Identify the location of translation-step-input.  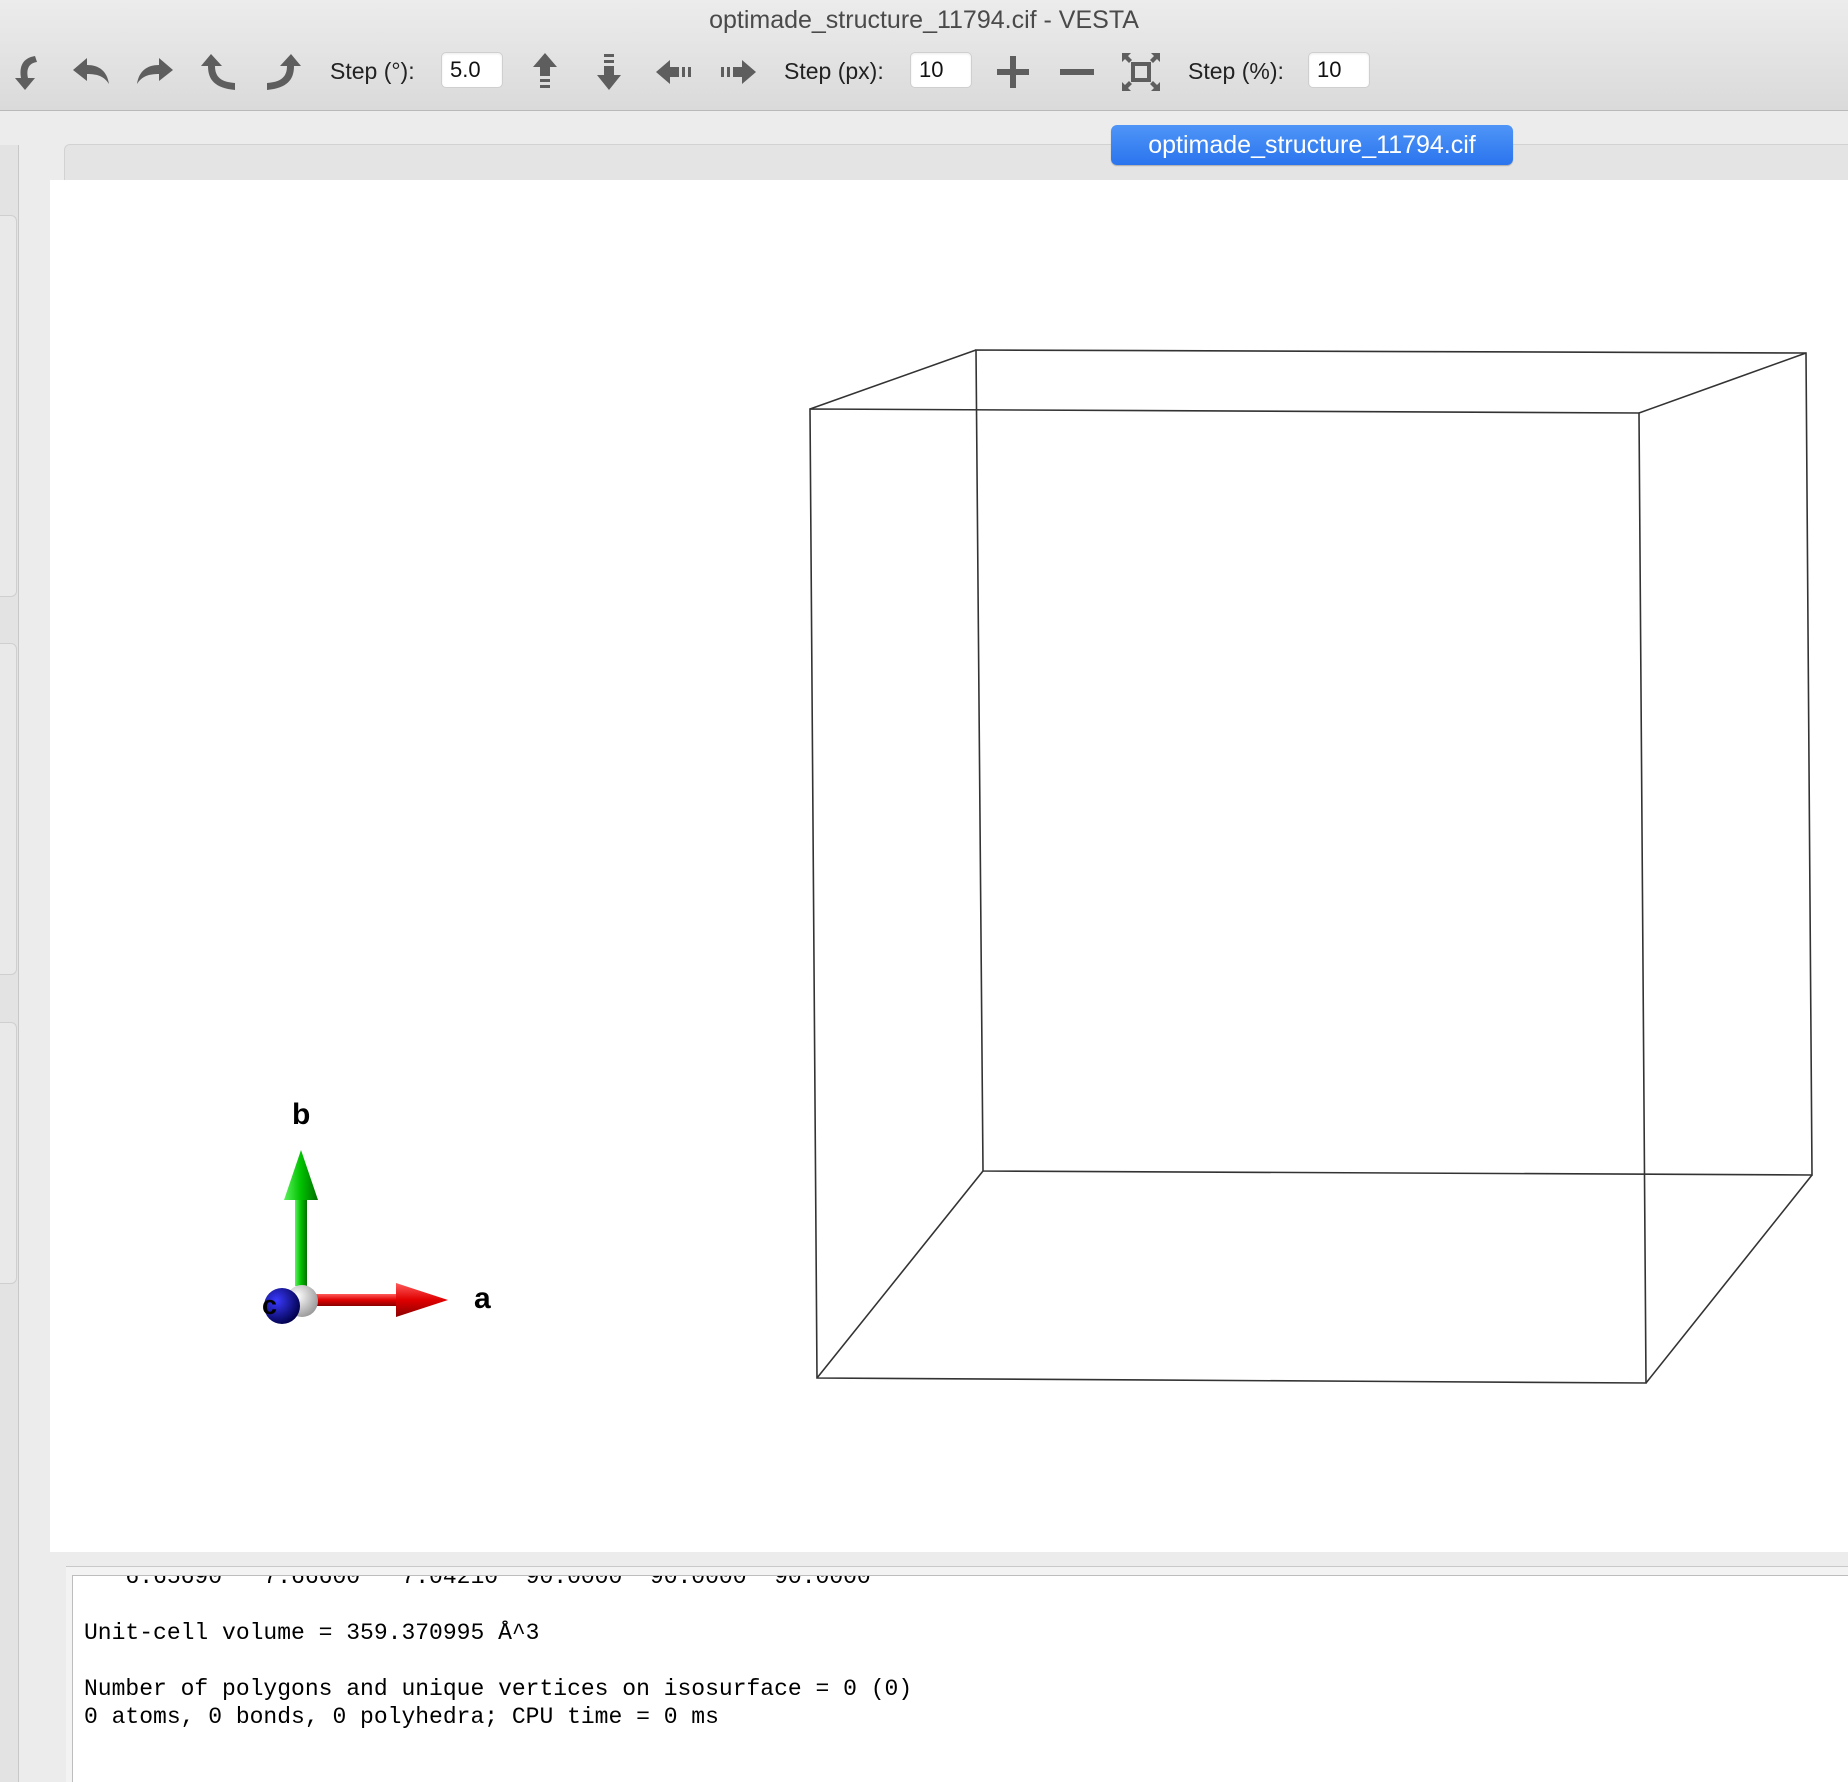
(941, 70).